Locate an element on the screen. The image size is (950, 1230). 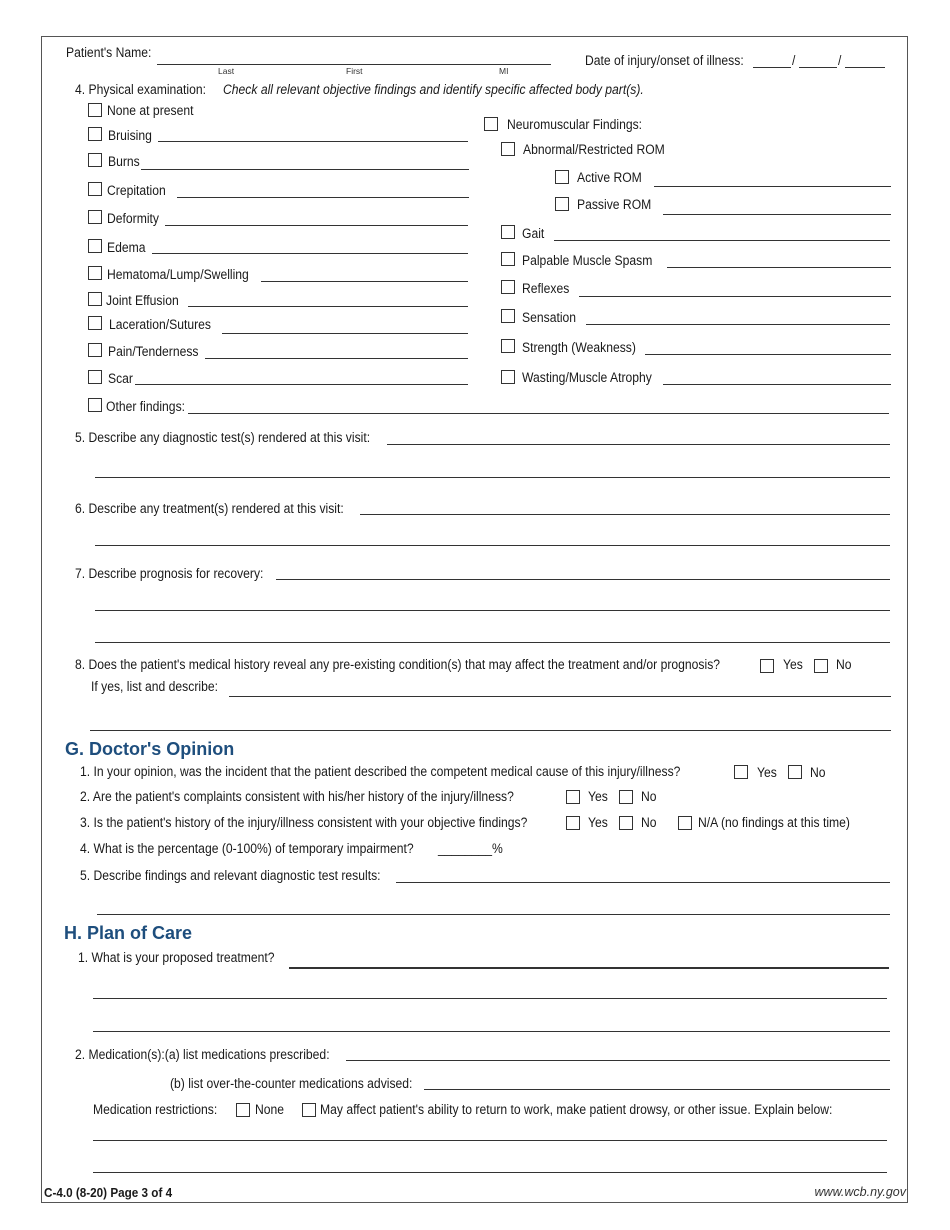
deformity-checkbox is located at coordinates (95, 217).